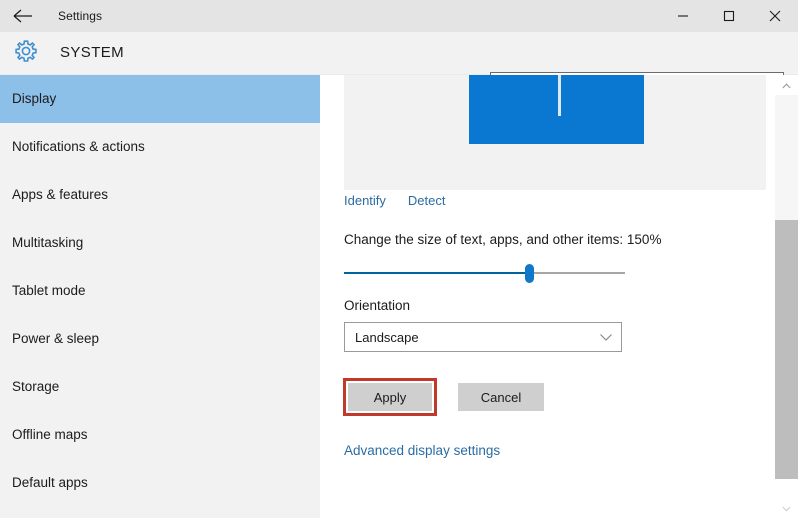  I want to click on scrollbar-thumb, so click(786, 349).